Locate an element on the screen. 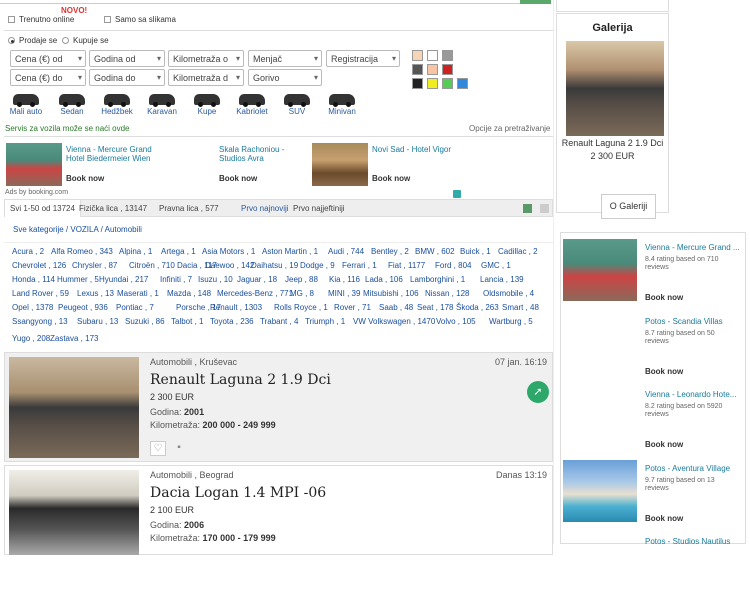 The image size is (750, 601). brand-link: Suzuki , 86 is located at coordinates (145, 321).